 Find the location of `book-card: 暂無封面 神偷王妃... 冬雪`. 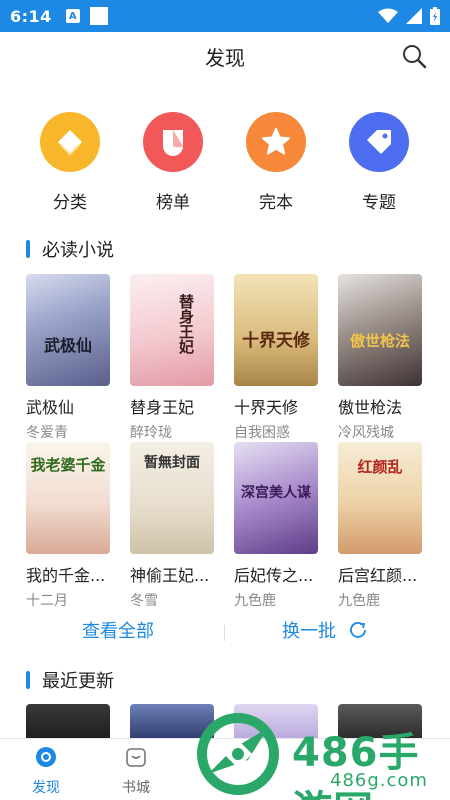

book-card: 暂無封面 神偷王妃... 冬雪 is located at coordinates (172, 526).